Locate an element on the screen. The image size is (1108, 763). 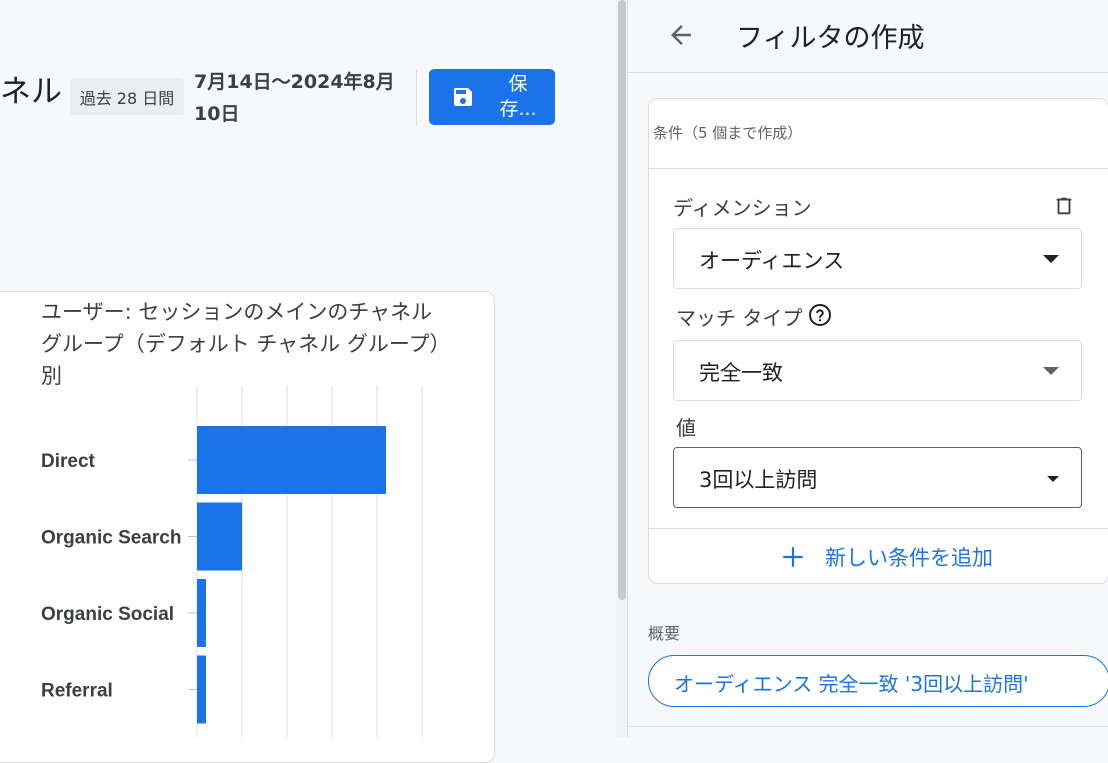
date-range: 7月14日〜2024年8月10日 is located at coordinates (297, 98).